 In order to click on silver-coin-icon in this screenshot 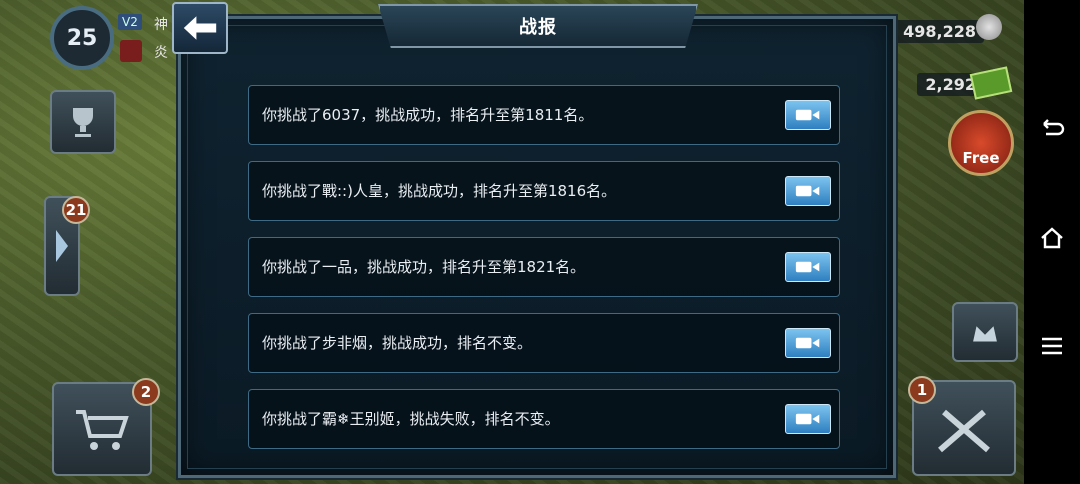, I will do `click(989, 27)`.